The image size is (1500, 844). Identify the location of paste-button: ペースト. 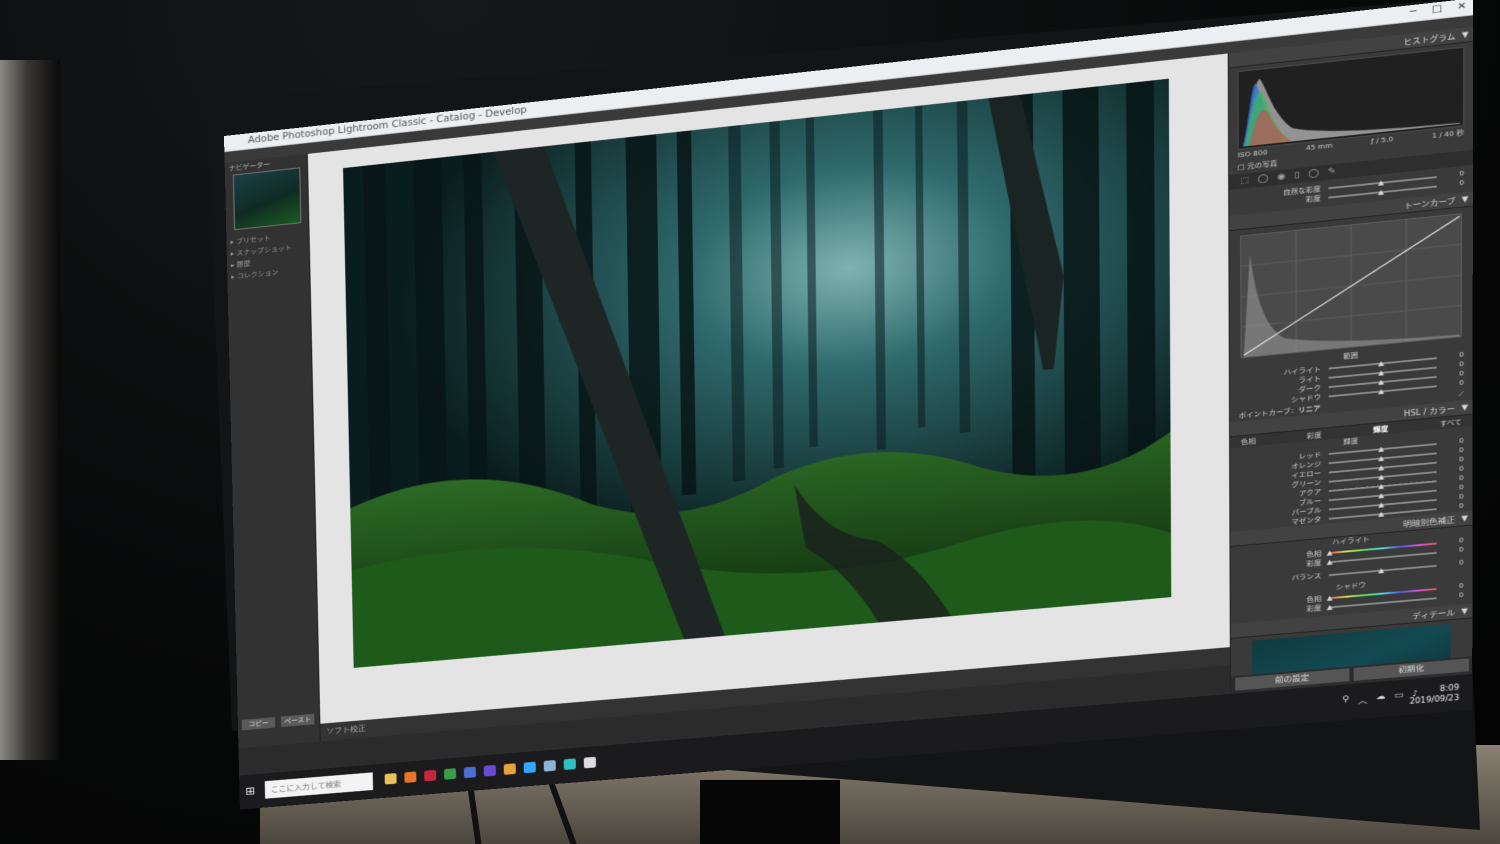
(297, 720).